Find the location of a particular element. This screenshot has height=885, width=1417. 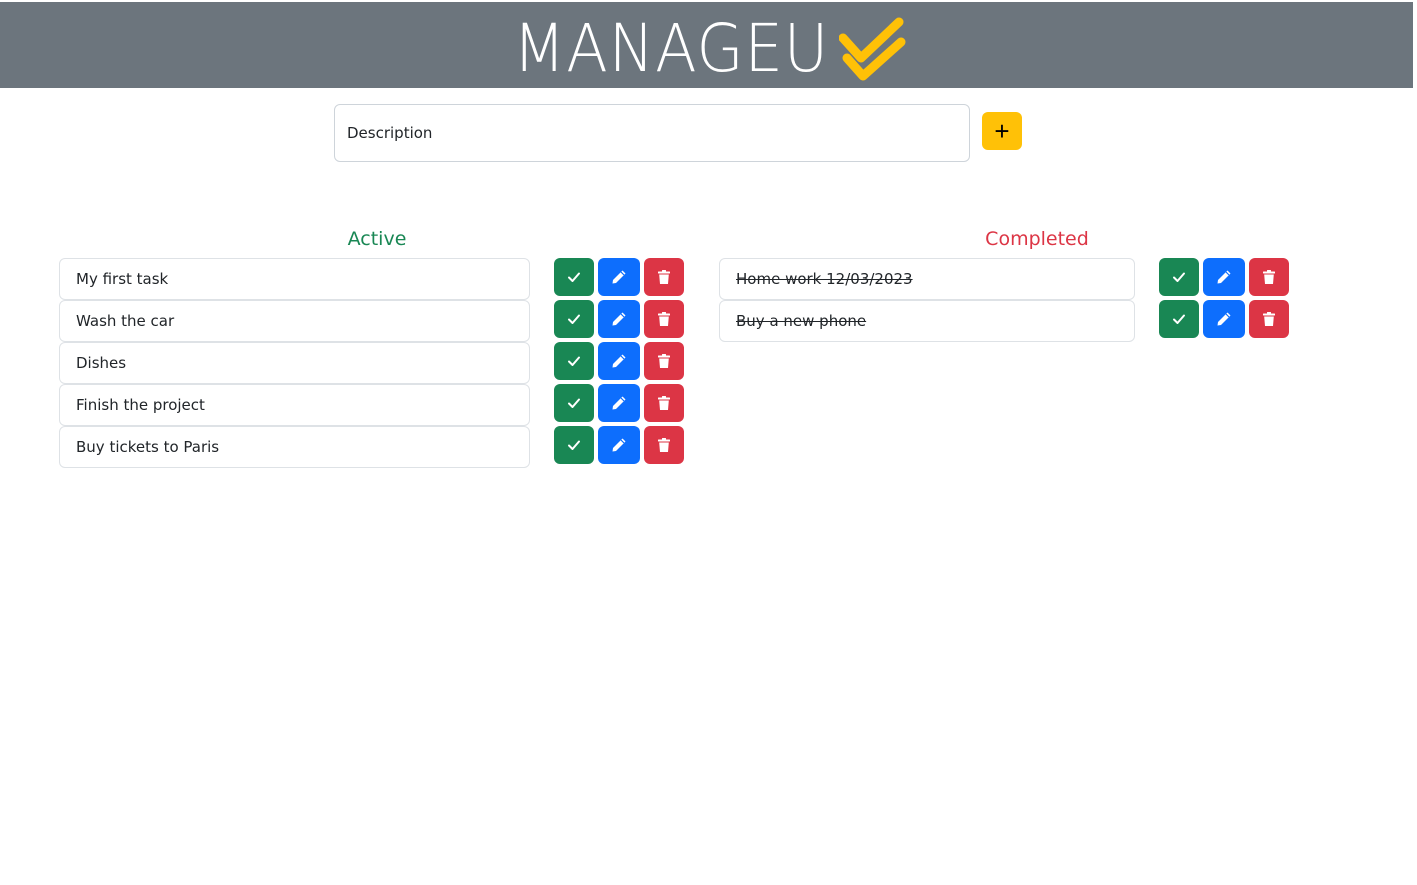

completed-column-title: Completed is located at coordinates (1037, 239).